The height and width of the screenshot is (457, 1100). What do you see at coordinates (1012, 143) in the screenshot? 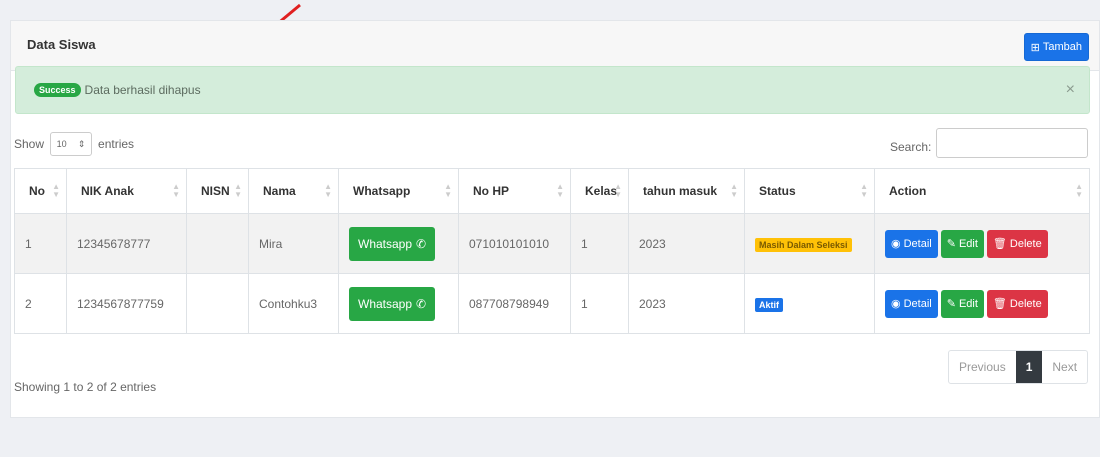
I see `search-input` at bounding box center [1012, 143].